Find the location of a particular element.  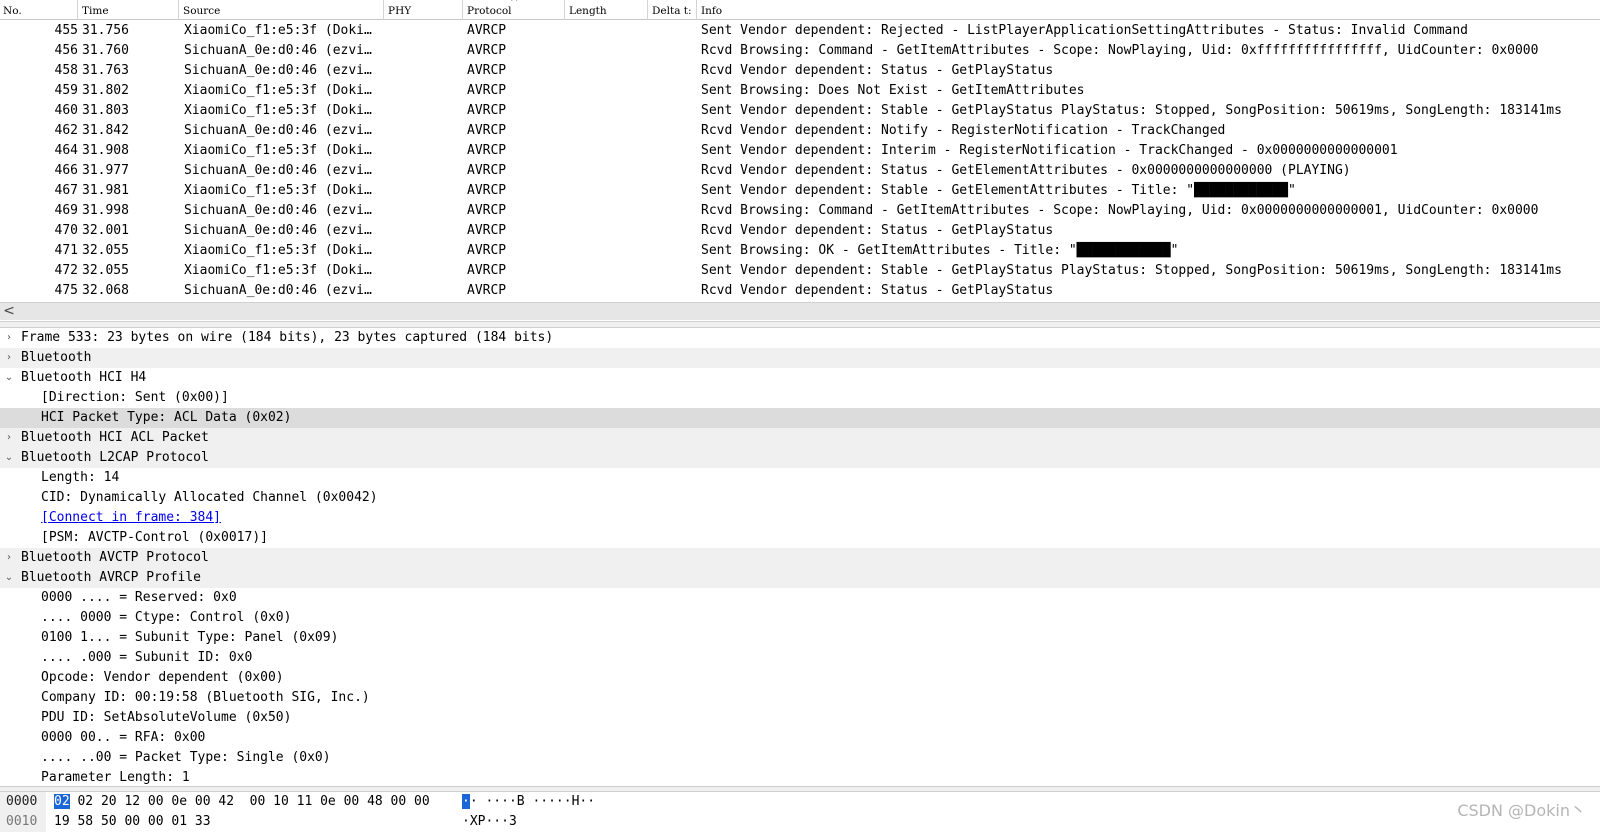

tree-field: [Connect in frame: 384] is located at coordinates (800, 518).